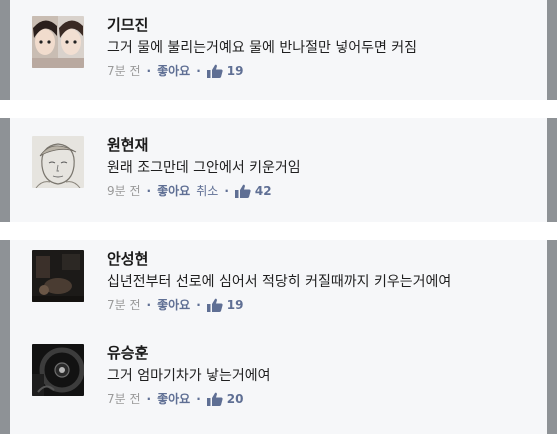 The image size is (557, 434). I want to click on comment-body: 유승훈 그거 엄마기차가 낳는거에여 7분 전 · 좋아요 · 20, so click(327, 375).